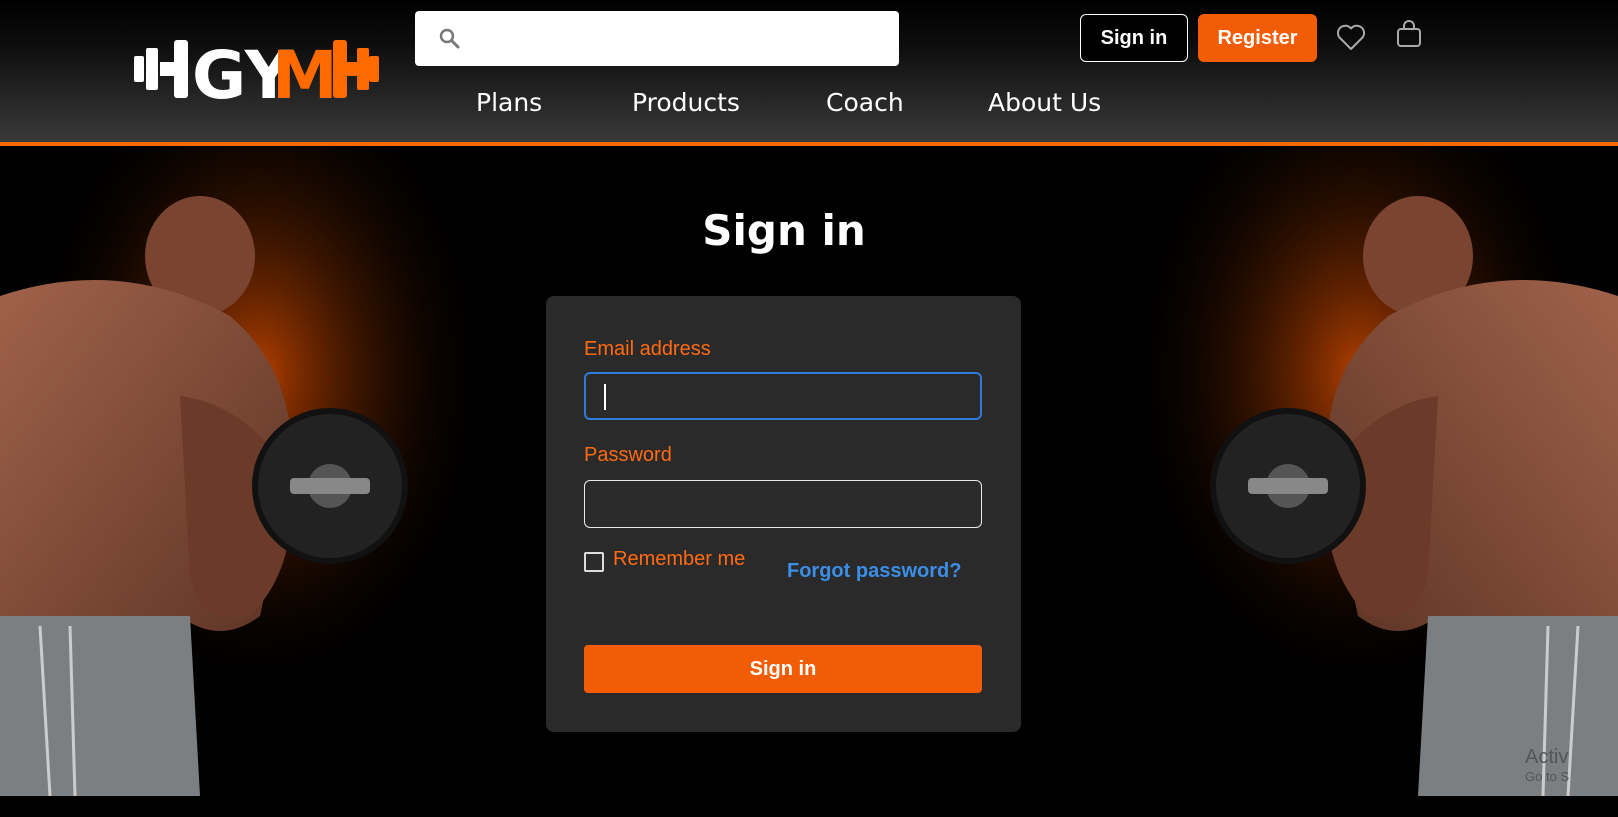 The width and height of the screenshot is (1618, 817). I want to click on activation-watermark: Activ Go to S, so click(1547, 765).